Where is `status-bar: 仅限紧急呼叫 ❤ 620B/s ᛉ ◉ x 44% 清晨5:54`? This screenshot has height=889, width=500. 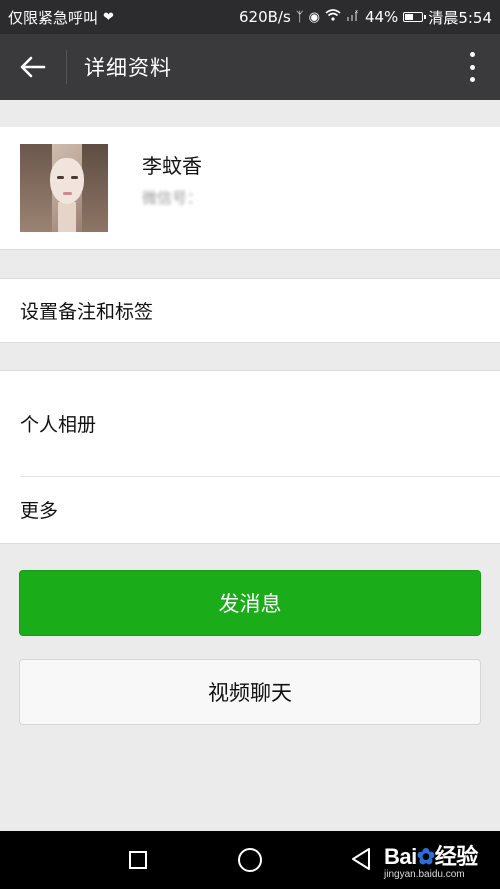
status-bar: 仅限紧急呼叫 ❤ 620B/s ᛉ ◉ x 44% 清晨5:54 is located at coordinates (250, 17).